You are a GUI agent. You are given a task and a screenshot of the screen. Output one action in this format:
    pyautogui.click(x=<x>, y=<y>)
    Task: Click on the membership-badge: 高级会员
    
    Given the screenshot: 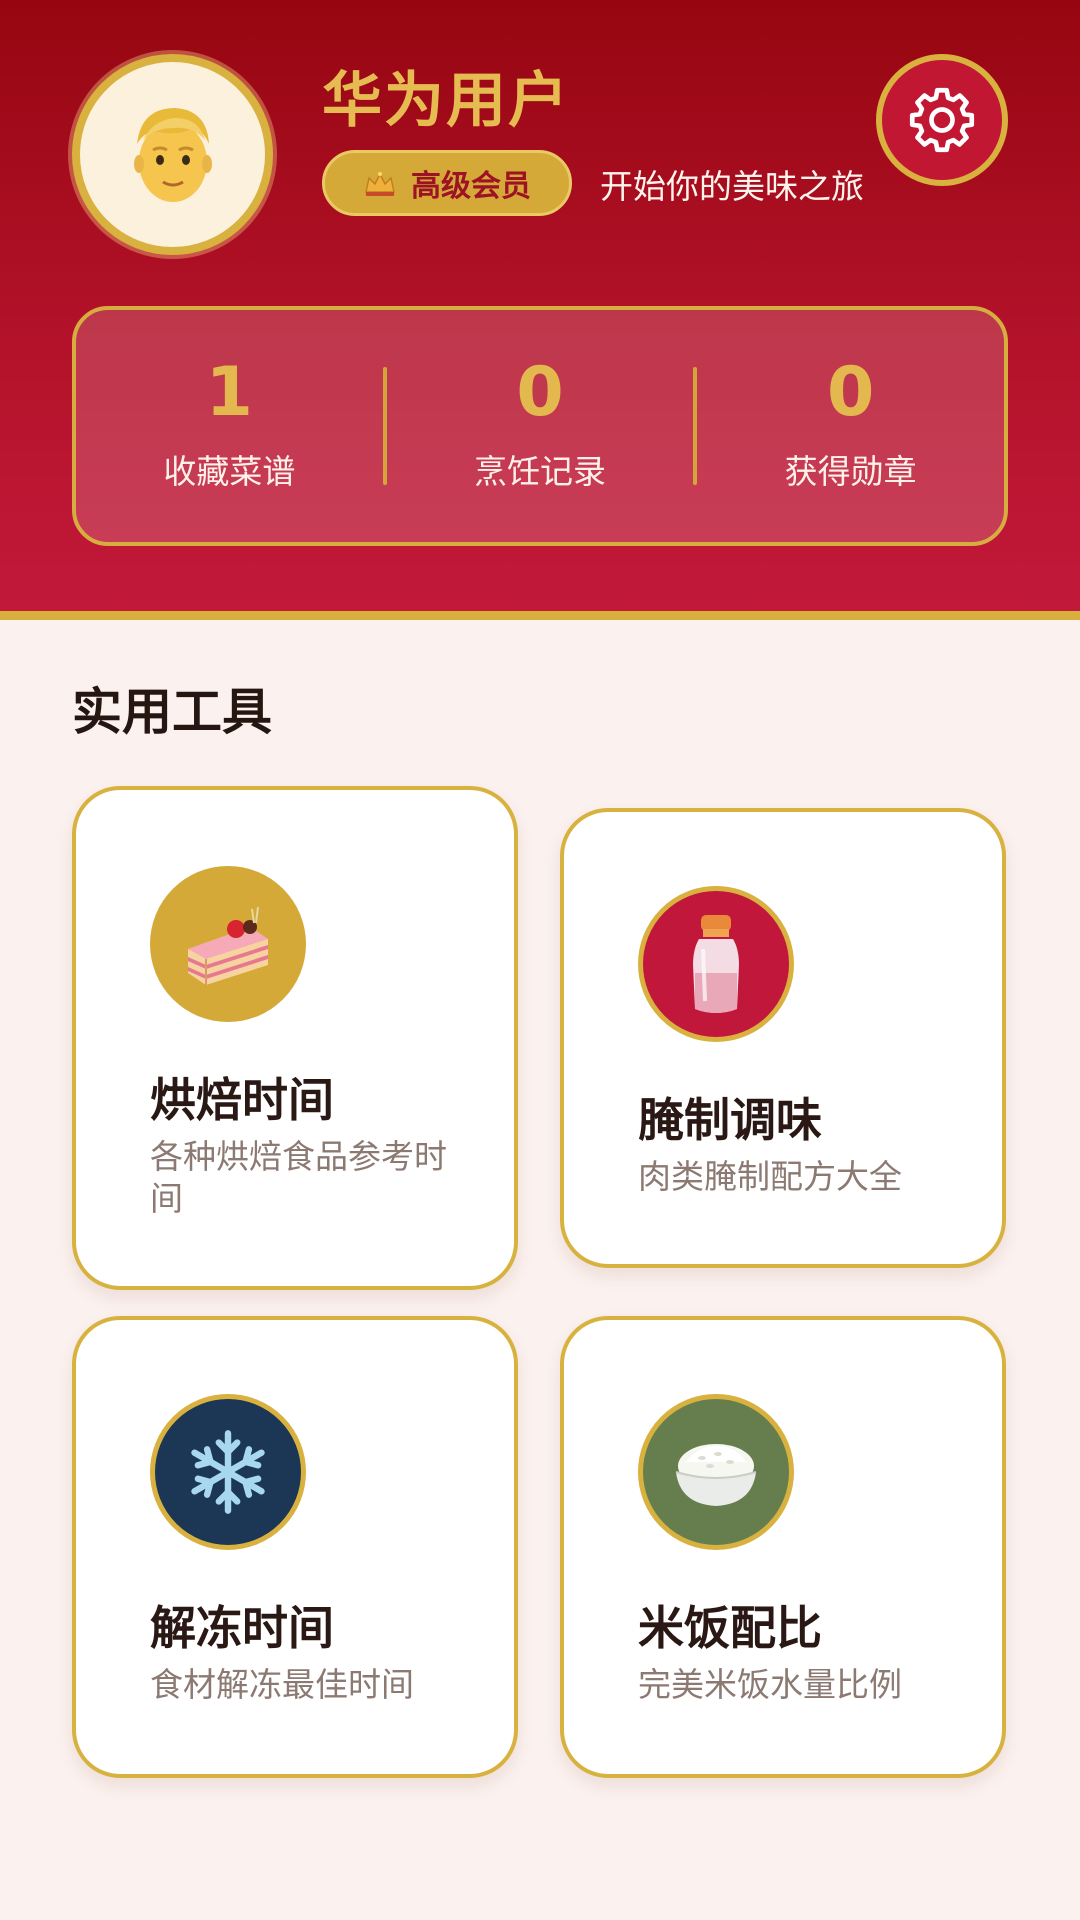 What is the action you would take?
    pyautogui.click(x=447, y=183)
    